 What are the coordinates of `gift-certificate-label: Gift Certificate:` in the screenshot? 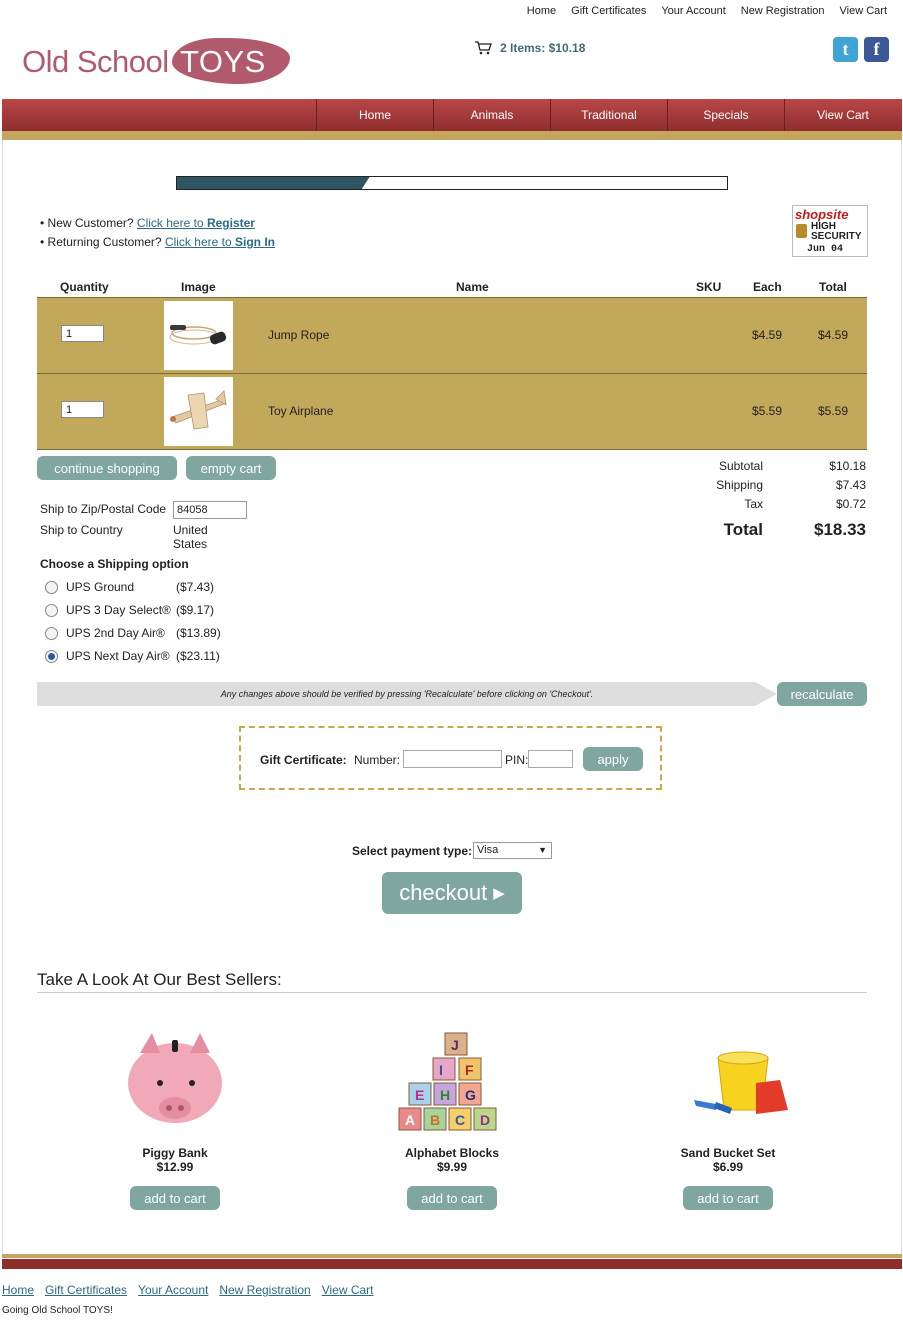 It's located at (303, 760).